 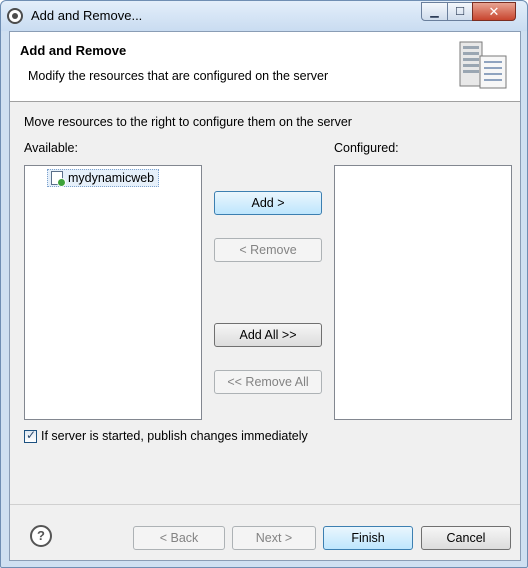 I want to click on available-label: Available:, so click(x=51, y=148).